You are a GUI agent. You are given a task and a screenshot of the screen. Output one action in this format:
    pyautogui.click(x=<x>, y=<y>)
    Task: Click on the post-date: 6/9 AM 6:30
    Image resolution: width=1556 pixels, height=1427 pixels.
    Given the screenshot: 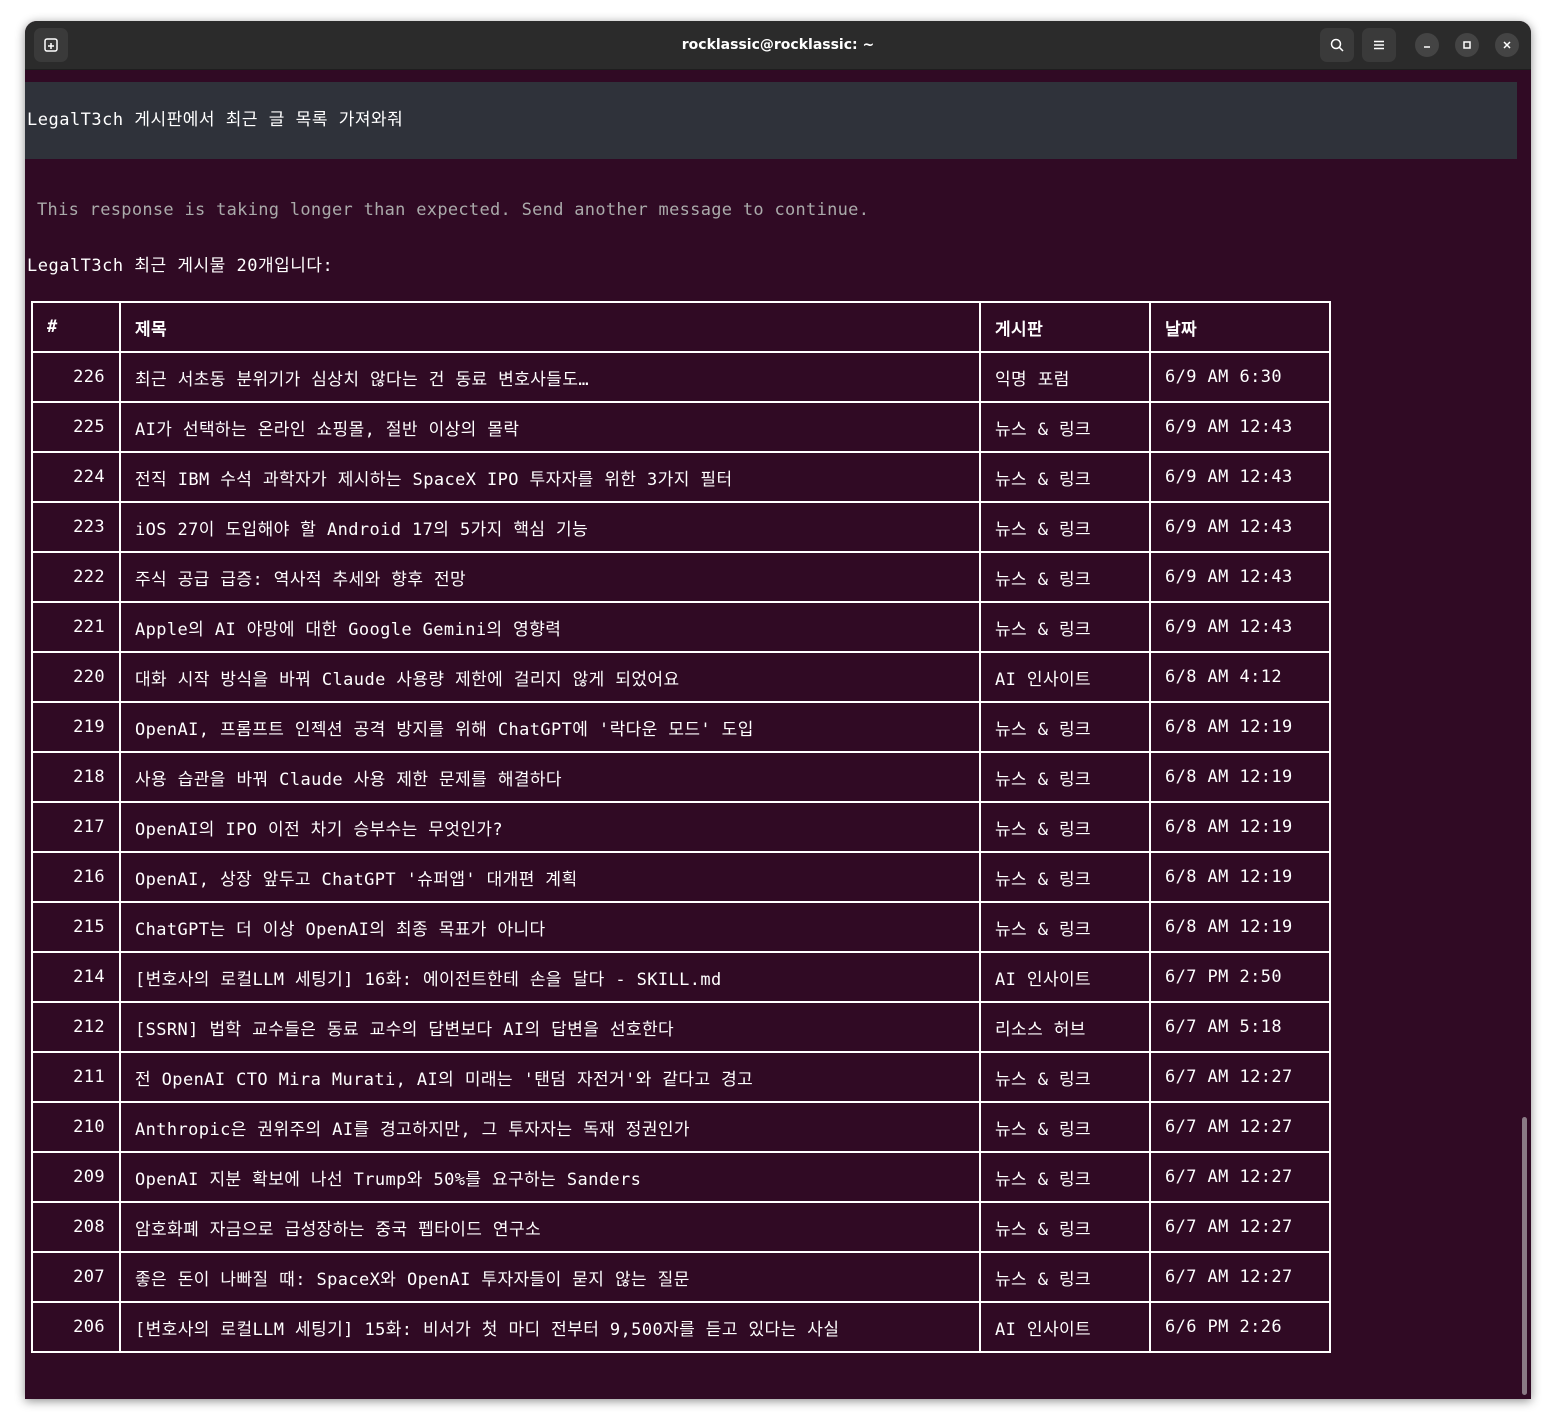 What is the action you would take?
    pyautogui.click(x=1240, y=377)
    